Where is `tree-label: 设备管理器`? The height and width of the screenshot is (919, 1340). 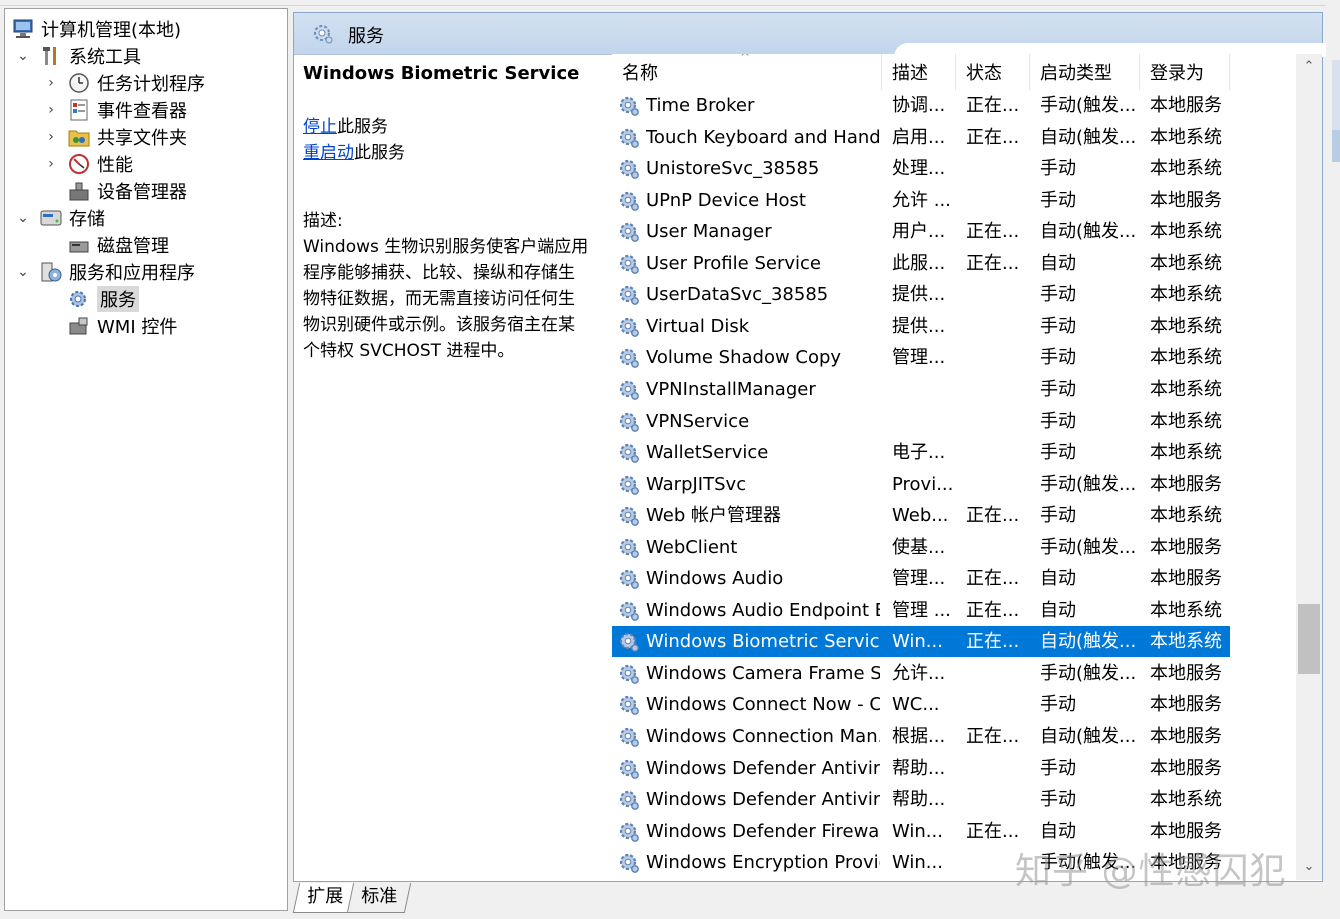 tree-label: 设备管理器 is located at coordinates (142, 192).